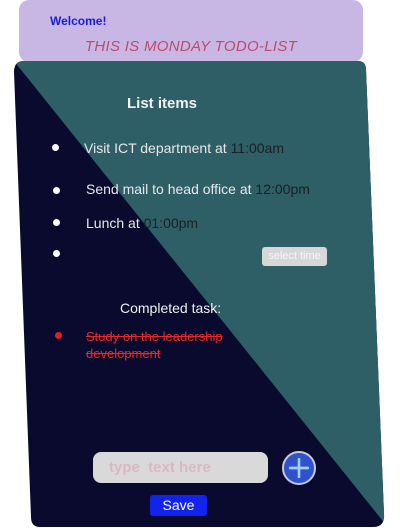 This screenshot has width=400, height=530. I want to click on list-item-time: 01:00pm, so click(171, 223).